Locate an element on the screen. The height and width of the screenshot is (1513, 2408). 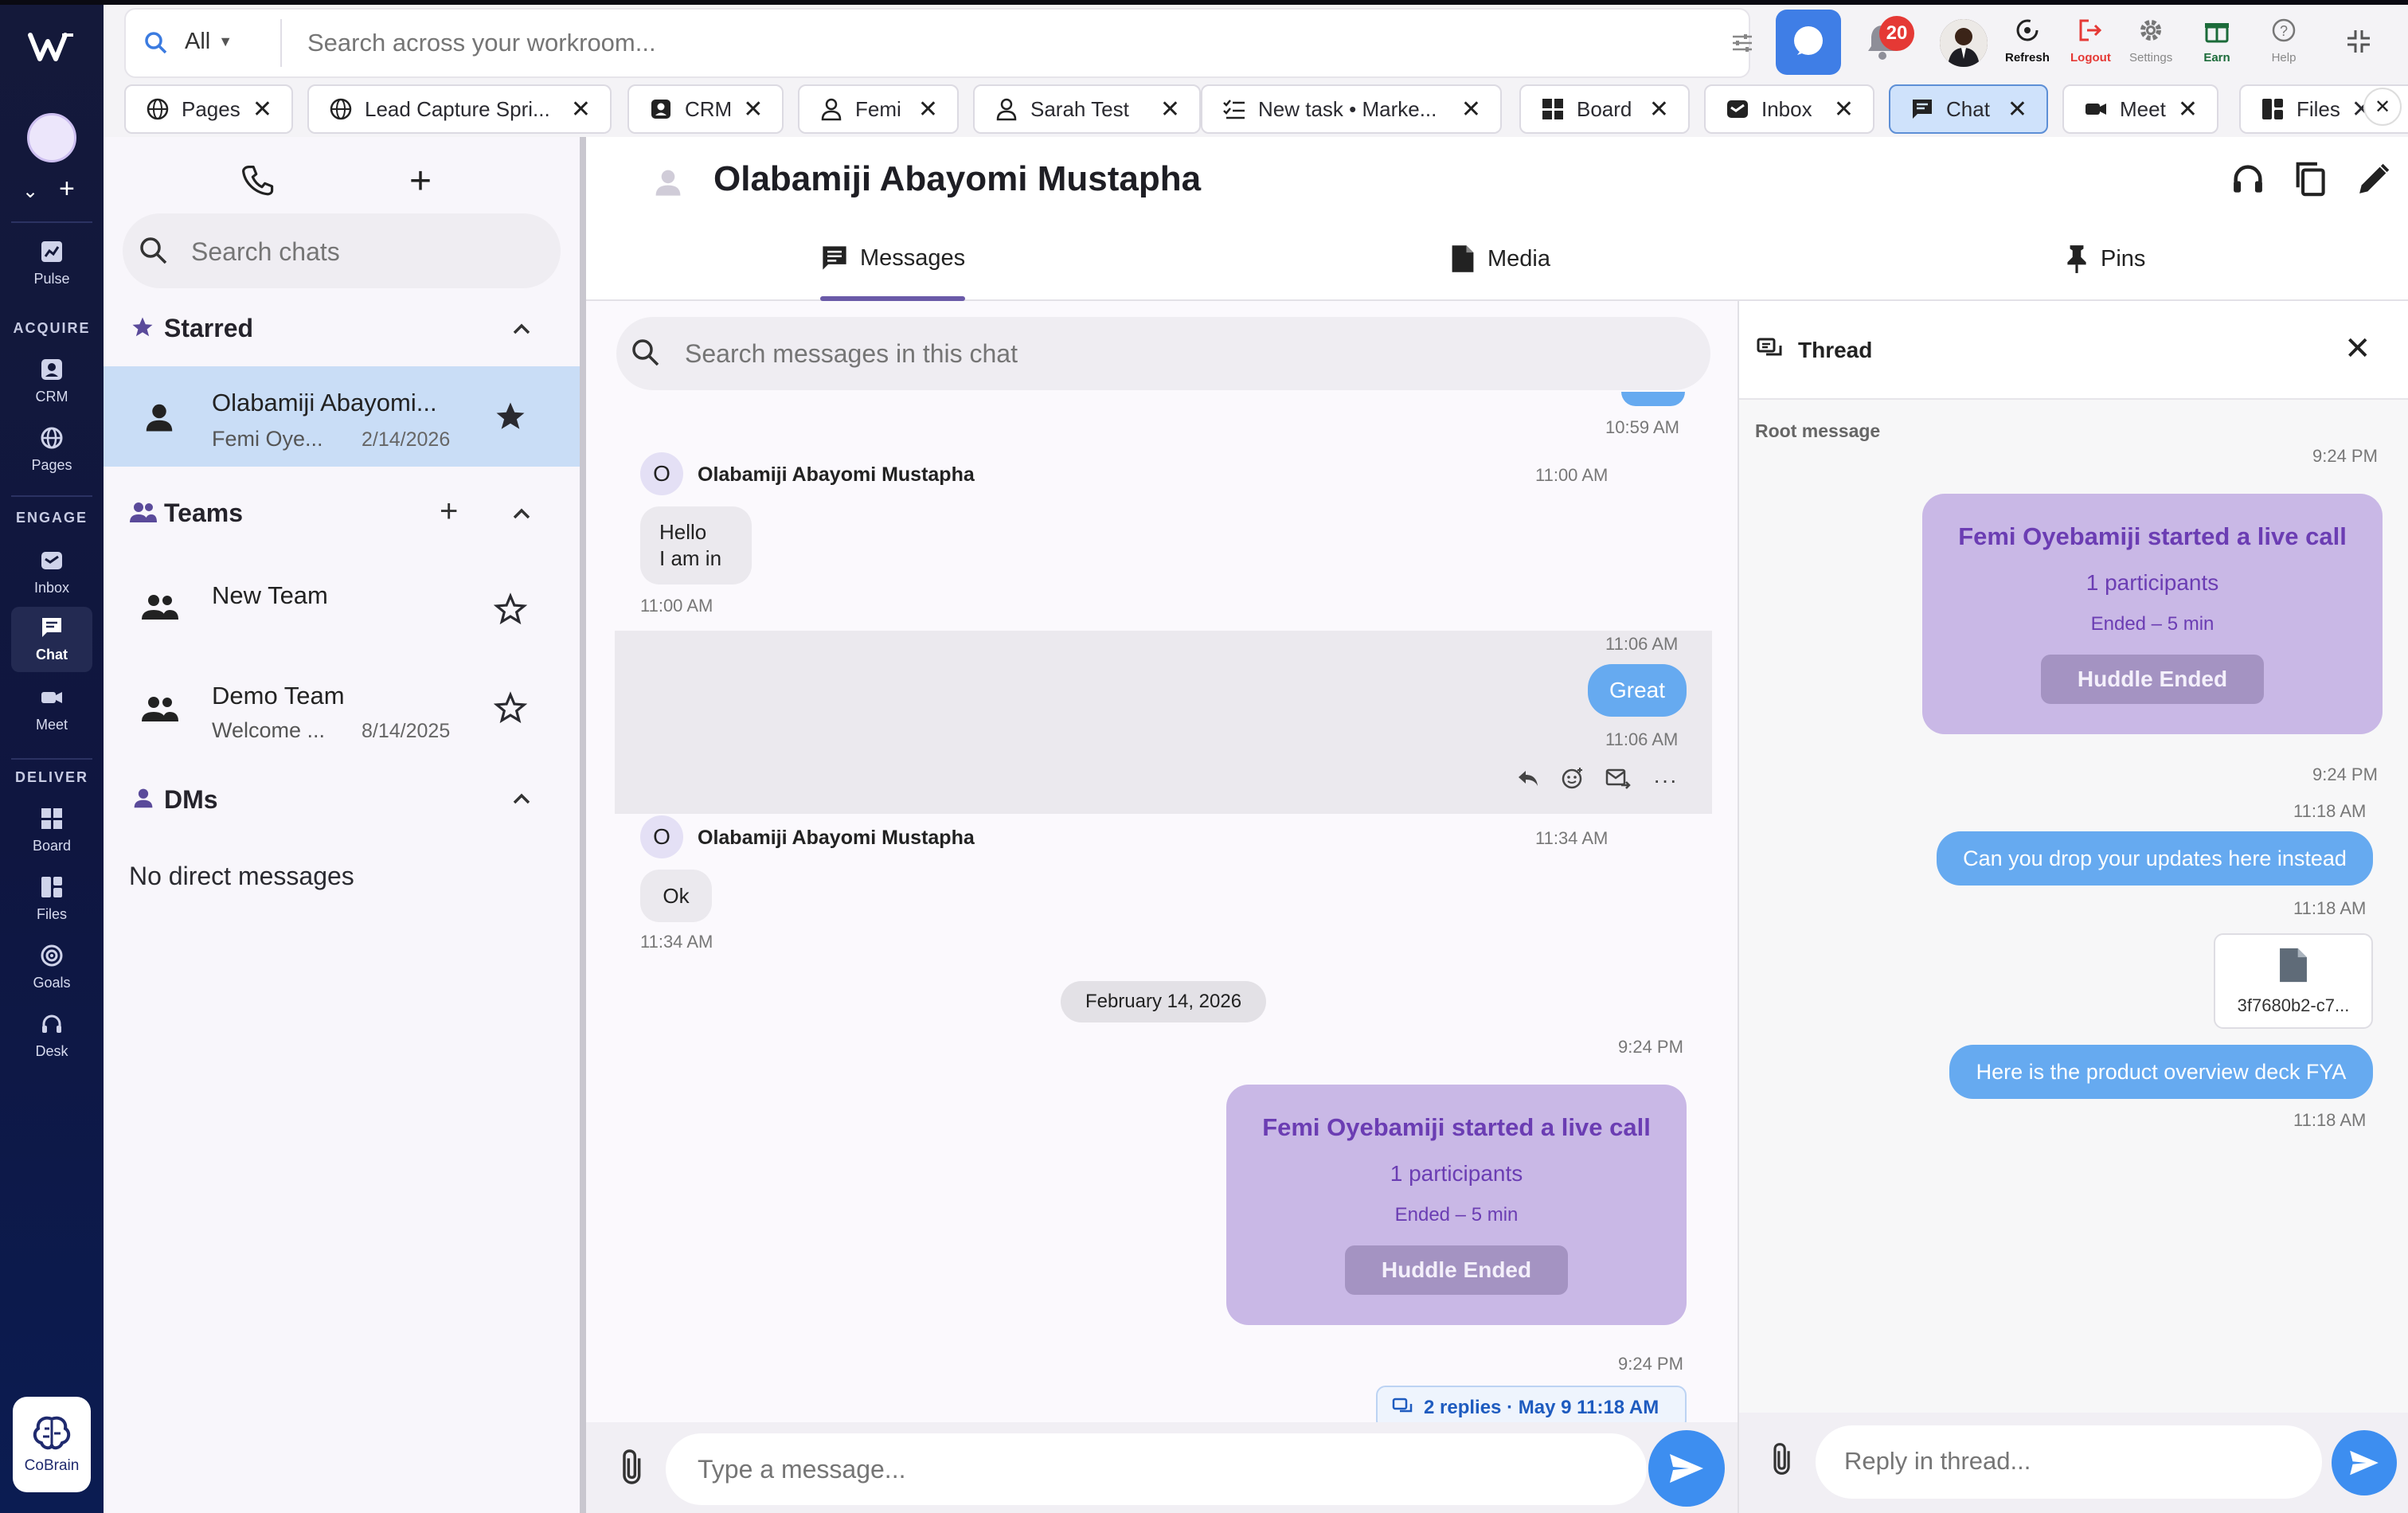
rail-item-pages: Pages is located at coordinates (51, 450).